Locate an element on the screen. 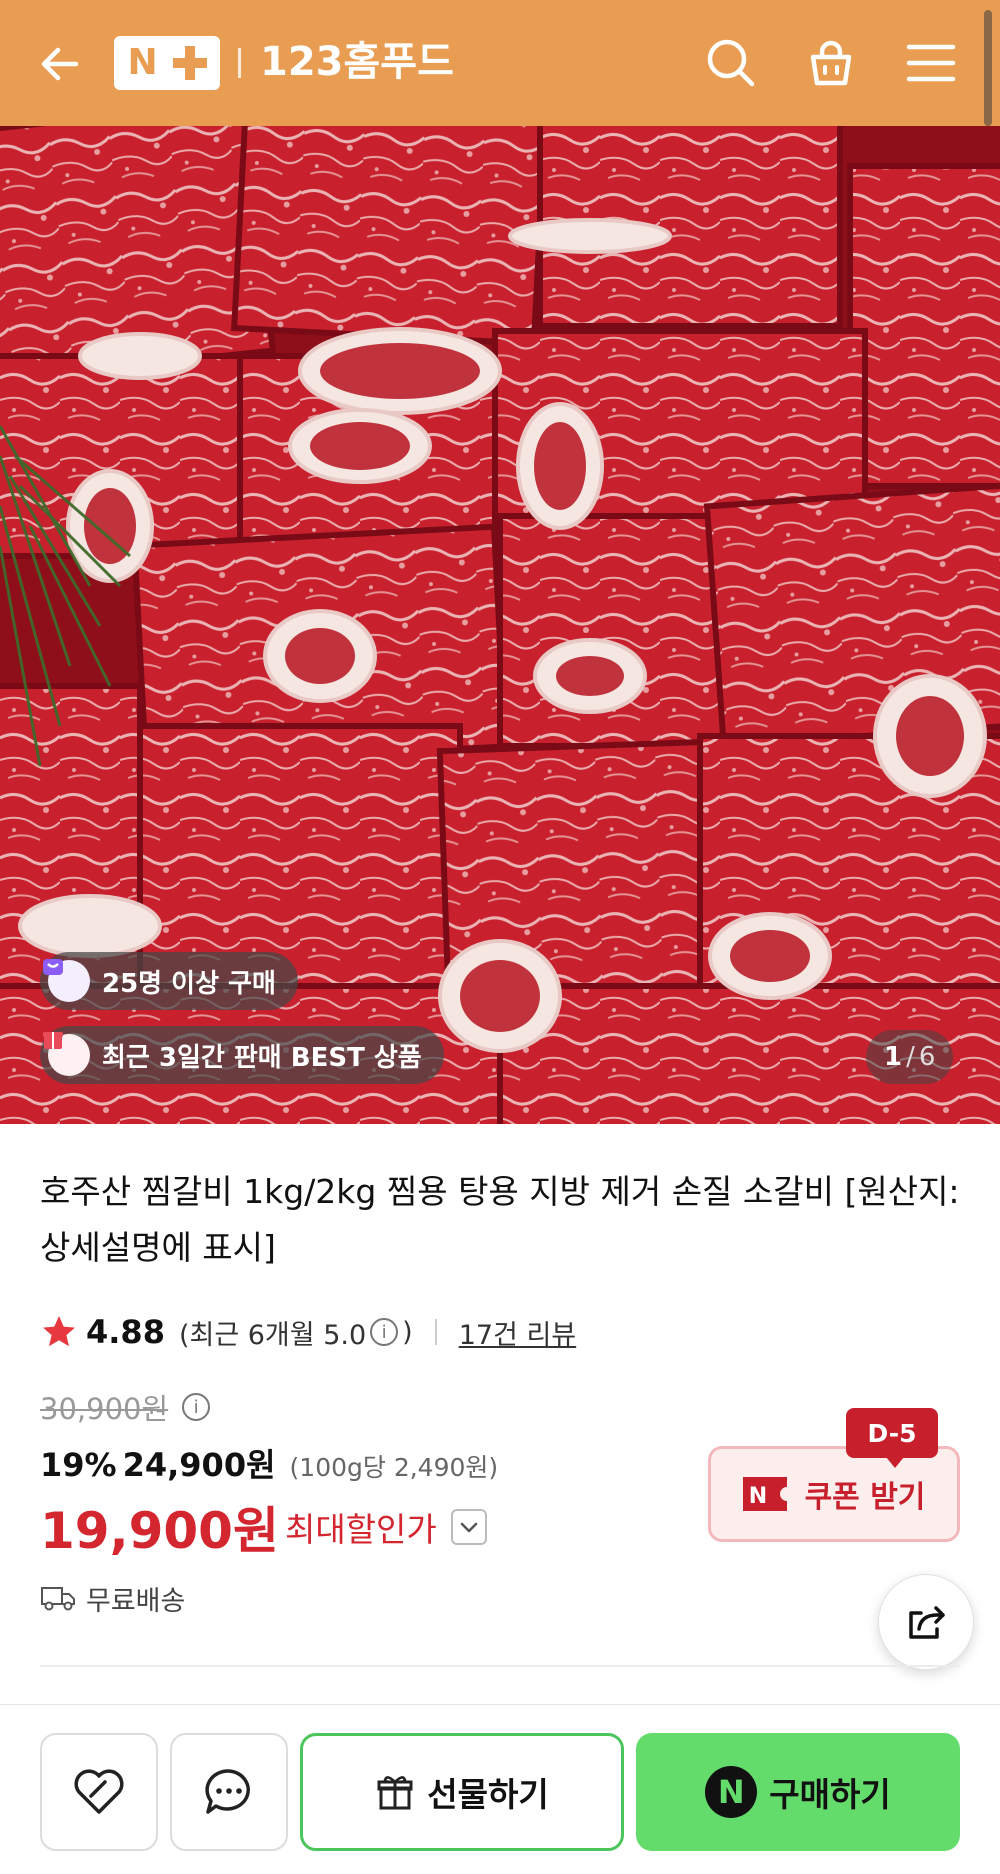  cart-button is located at coordinates (831, 63).